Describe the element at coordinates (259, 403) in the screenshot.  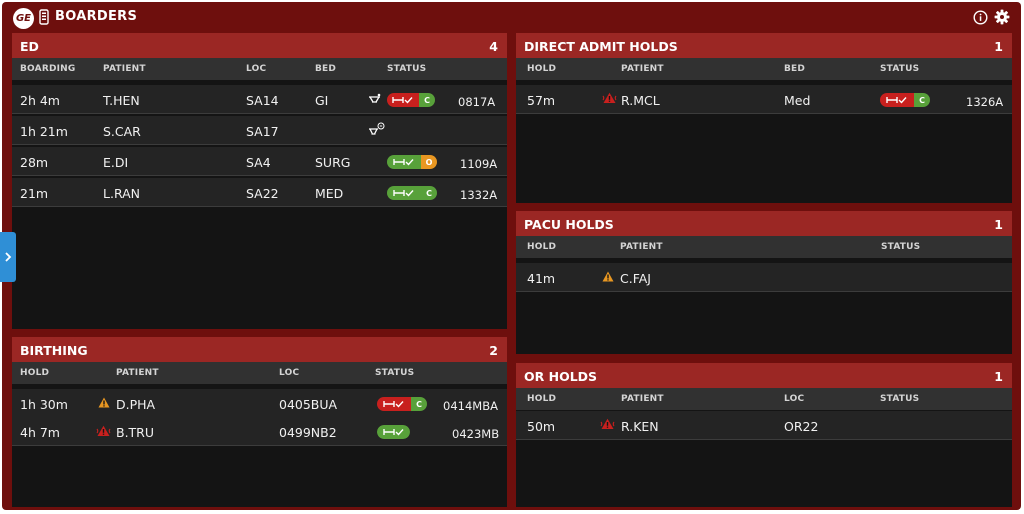
I see `table-row: 1h 30m D.PHA 0405BUA C 0414MBA` at that location.